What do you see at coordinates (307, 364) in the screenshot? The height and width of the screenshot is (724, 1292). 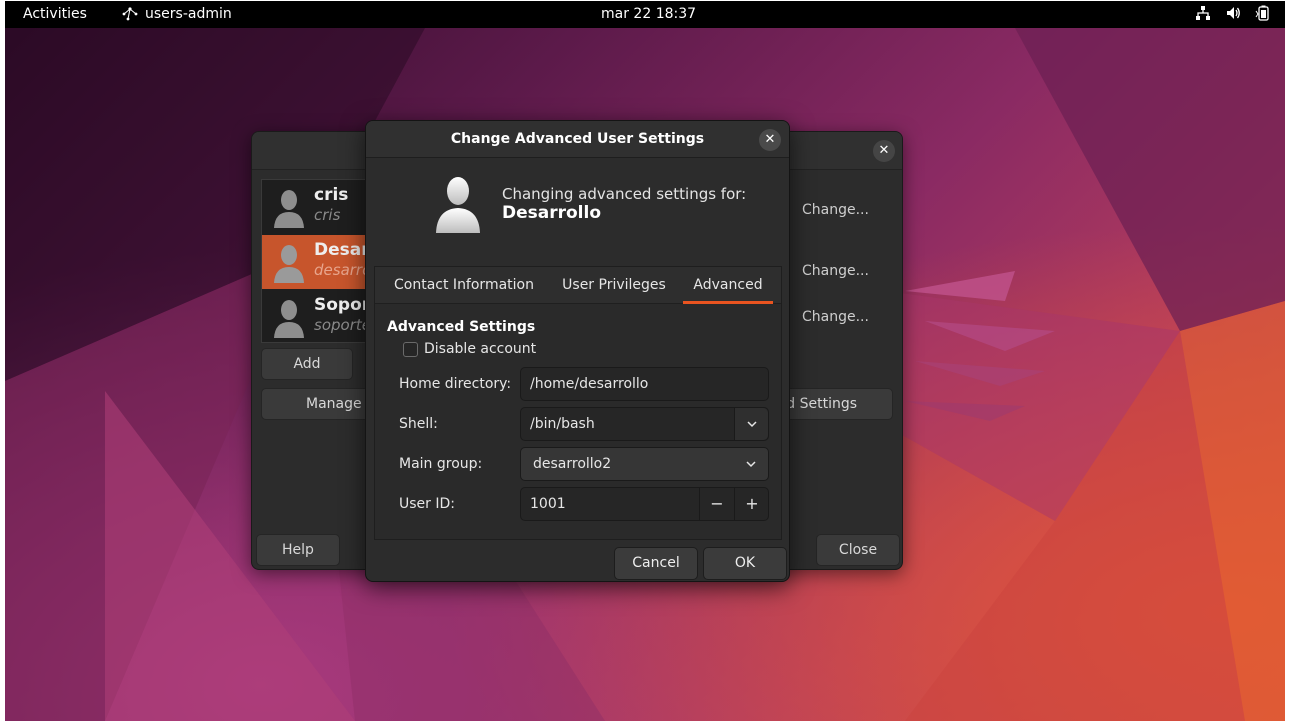 I see `add-user-button: Add` at bounding box center [307, 364].